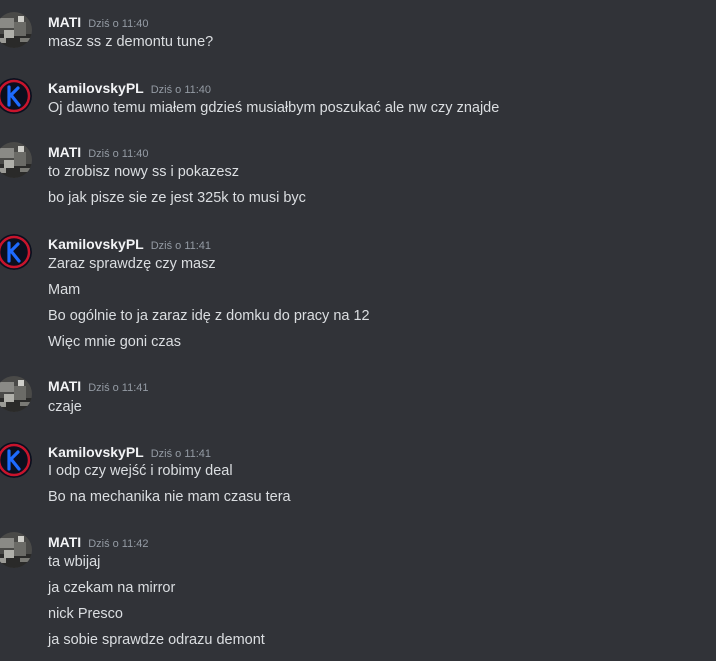  I want to click on message-text: Zaraz sprawdzę czy masz, so click(132, 264).